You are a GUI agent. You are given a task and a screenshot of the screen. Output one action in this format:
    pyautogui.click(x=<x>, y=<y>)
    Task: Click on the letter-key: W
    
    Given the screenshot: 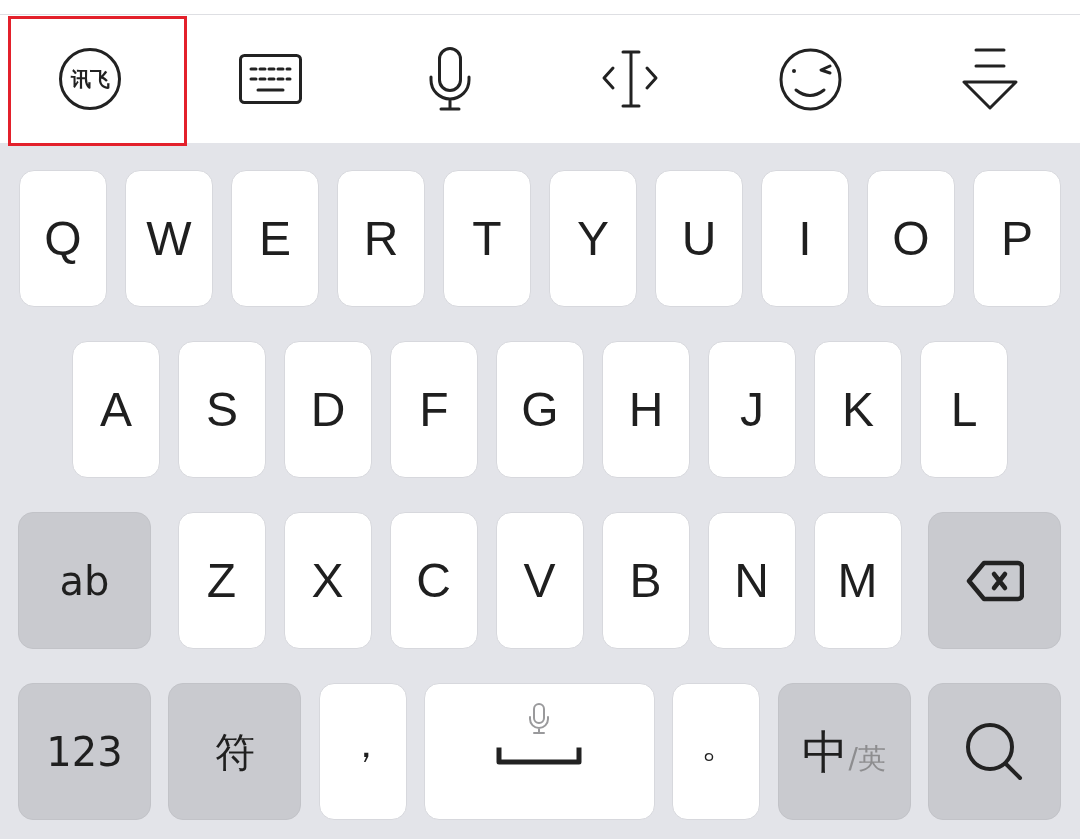 What is the action you would take?
    pyautogui.click(x=169, y=238)
    